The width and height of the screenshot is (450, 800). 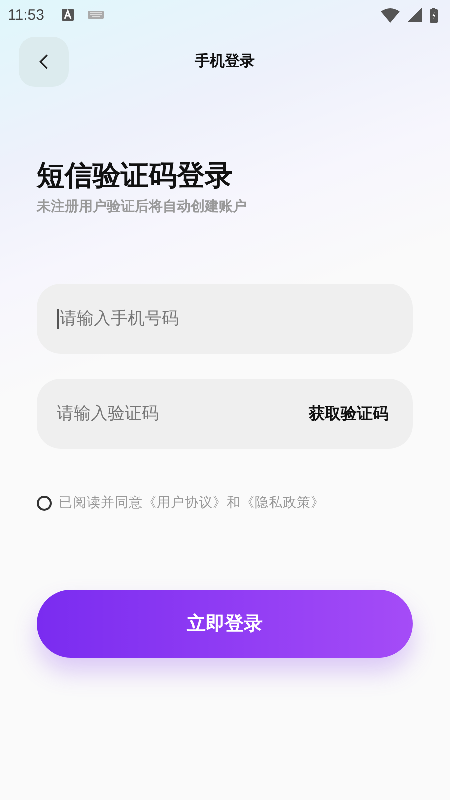 What do you see at coordinates (44, 62) in the screenshot?
I see `chevron-left-icon` at bounding box center [44, 62].